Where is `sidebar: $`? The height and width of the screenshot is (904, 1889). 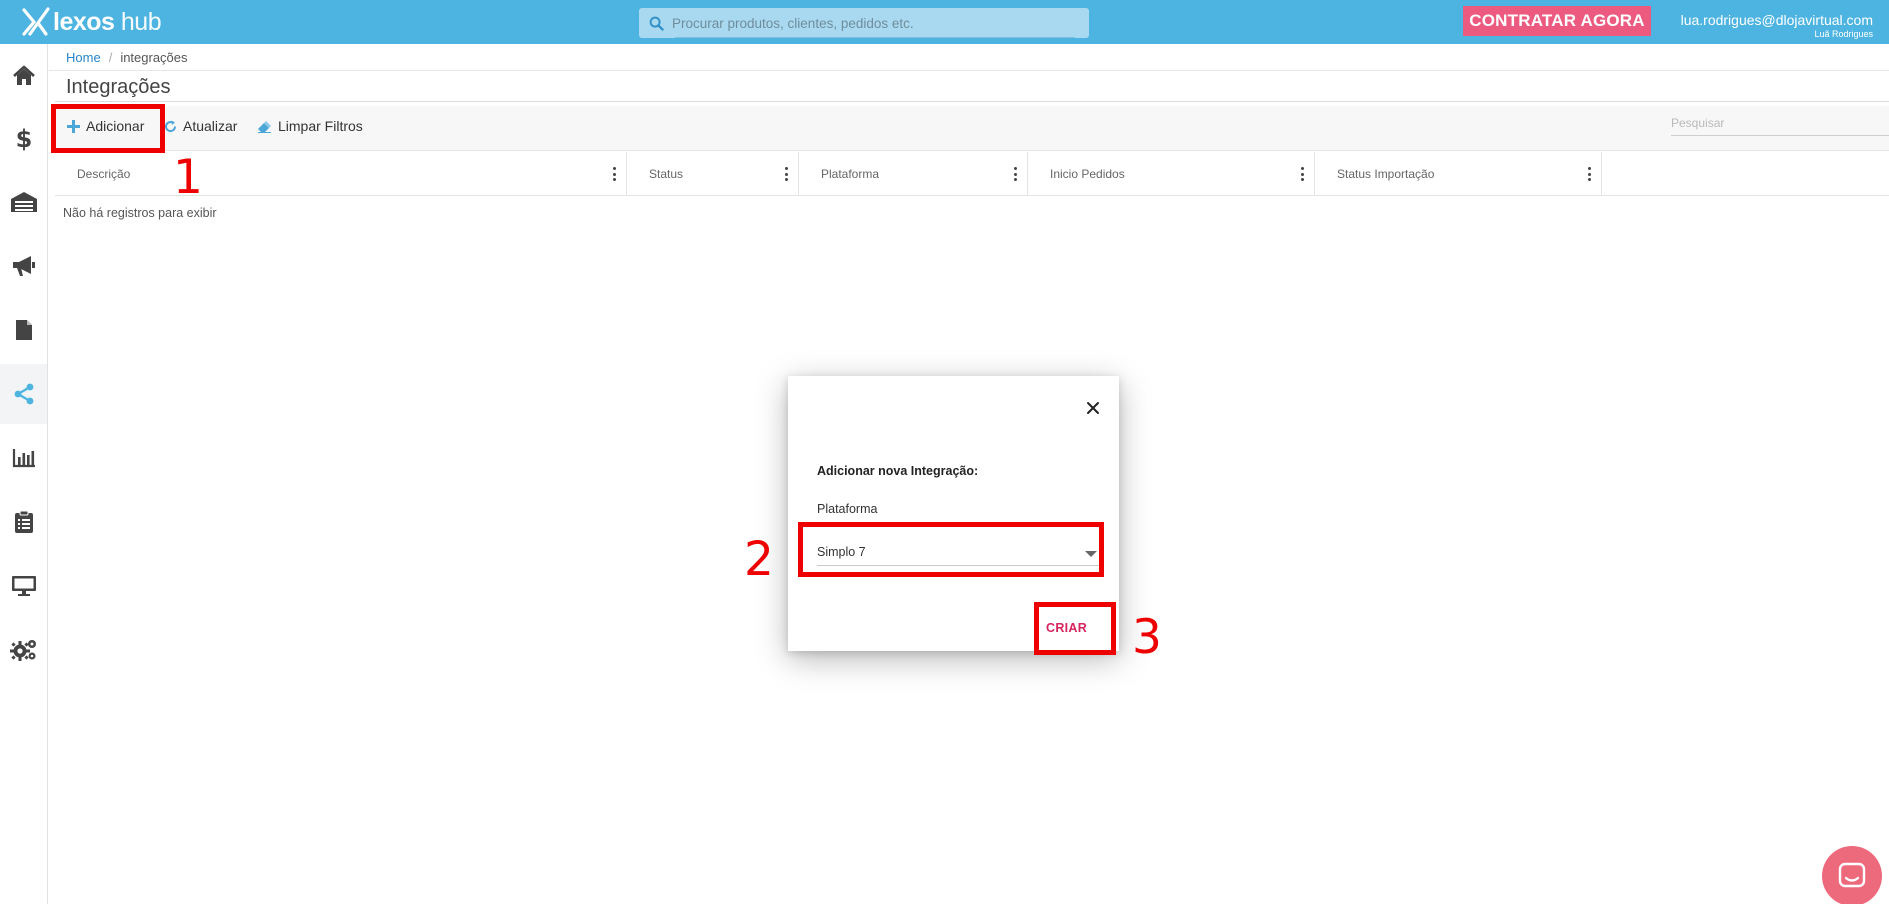 sidebar: $ is located at coordinates (24, 474).